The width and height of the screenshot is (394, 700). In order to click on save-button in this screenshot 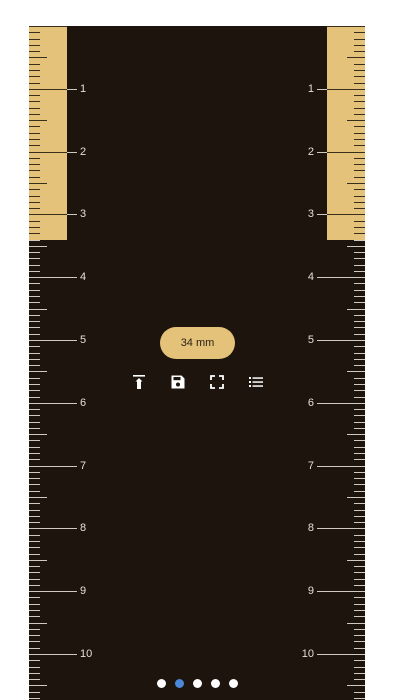, I will do `click(178, 382)`.